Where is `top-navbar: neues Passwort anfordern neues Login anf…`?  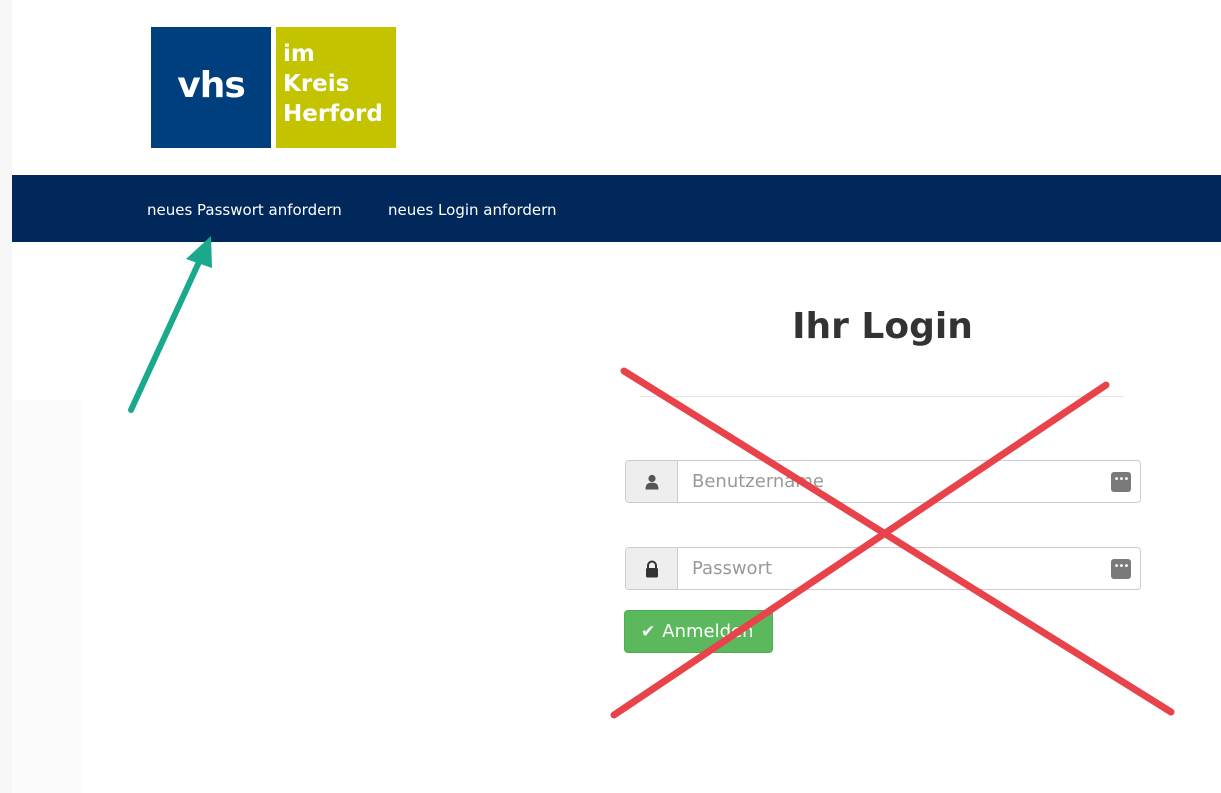 top-navbar: neues Passwort anfordern neues Login anf… is located at coordinates (616, 208).